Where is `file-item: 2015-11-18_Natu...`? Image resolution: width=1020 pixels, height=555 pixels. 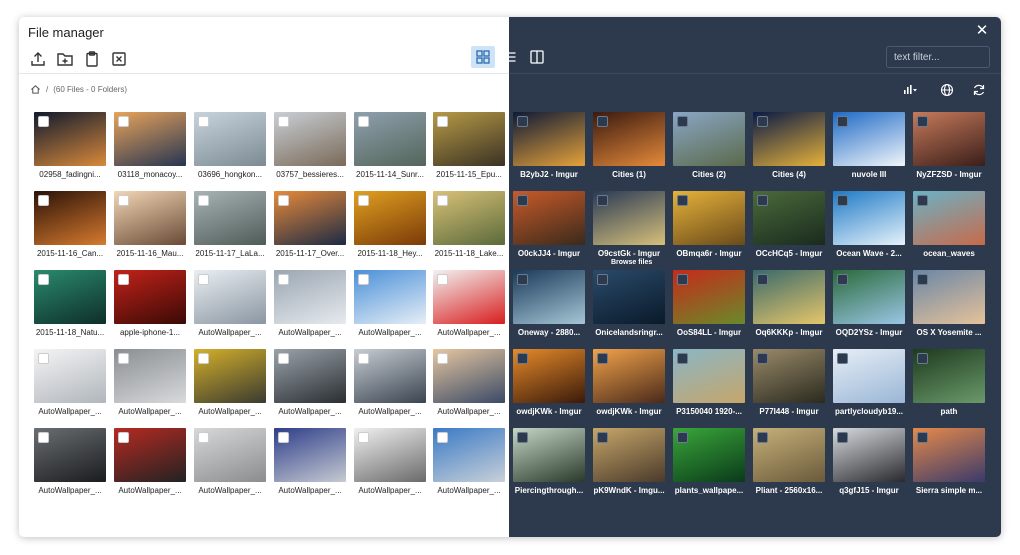
file-item: 2015-11-18_Natu... is located at coordinates (70, 306).